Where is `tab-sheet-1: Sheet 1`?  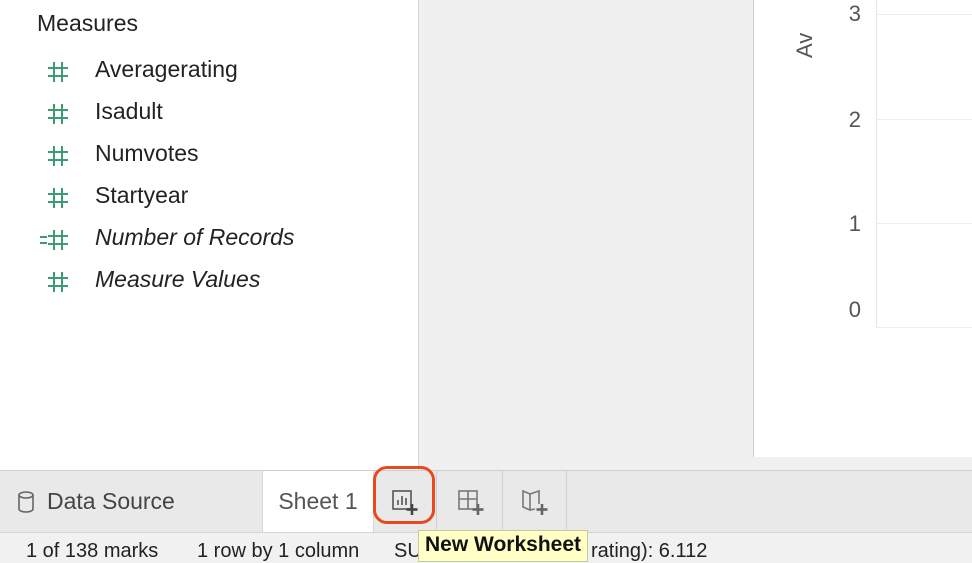
tab-sheet-1: Sheet 1 is located at coordinates (318, 501).